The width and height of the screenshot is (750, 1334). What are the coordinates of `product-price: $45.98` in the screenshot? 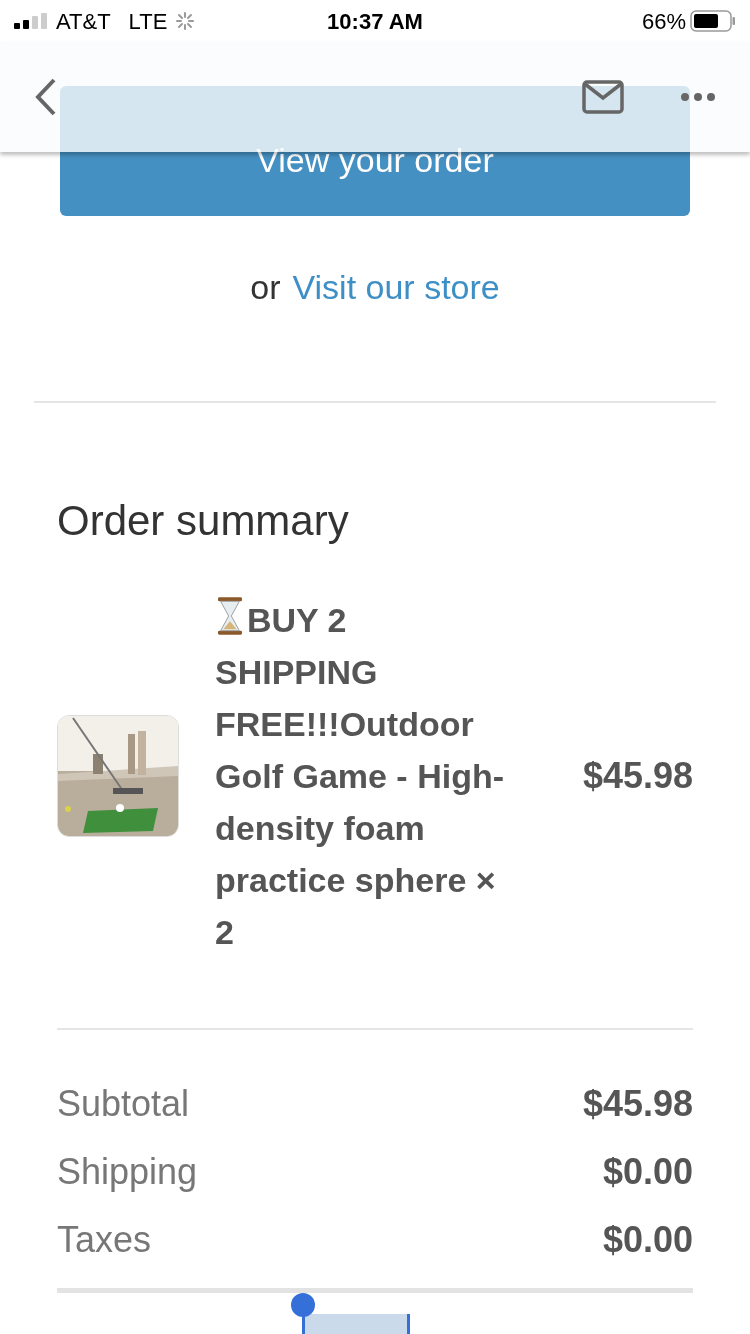 It's located at (637, 776).